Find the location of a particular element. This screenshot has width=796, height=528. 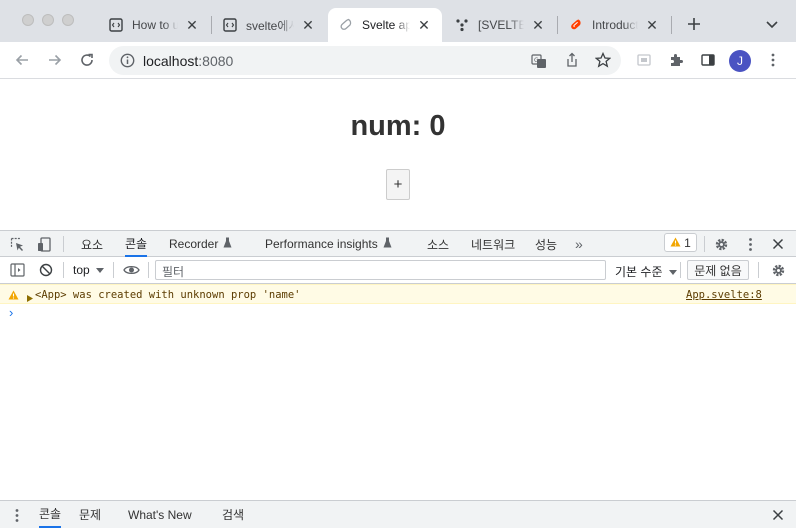

browser-tab-3-active: Svelte ap ✕ is located at coordinates (385, 25).